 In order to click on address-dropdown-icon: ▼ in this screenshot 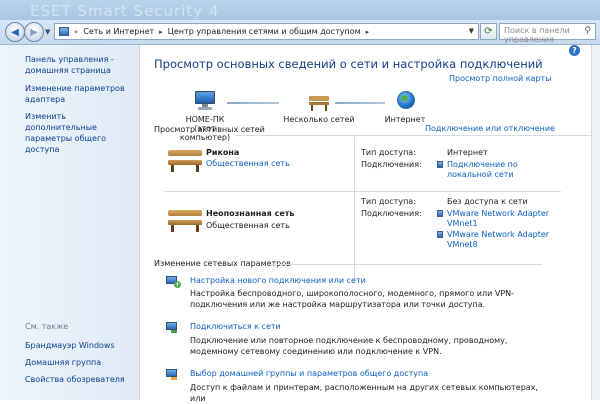, I will do `click(471, 31)`.